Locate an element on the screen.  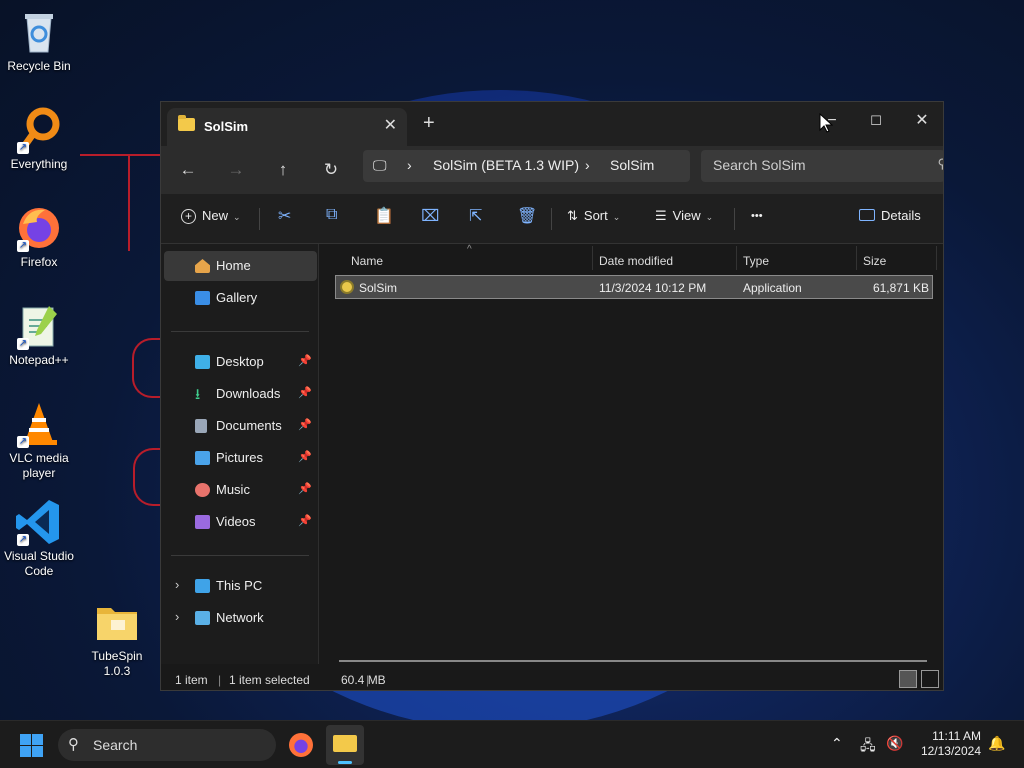
sidebar-item-pictures: Pictures 📌 is located at coordinates (240, 458).